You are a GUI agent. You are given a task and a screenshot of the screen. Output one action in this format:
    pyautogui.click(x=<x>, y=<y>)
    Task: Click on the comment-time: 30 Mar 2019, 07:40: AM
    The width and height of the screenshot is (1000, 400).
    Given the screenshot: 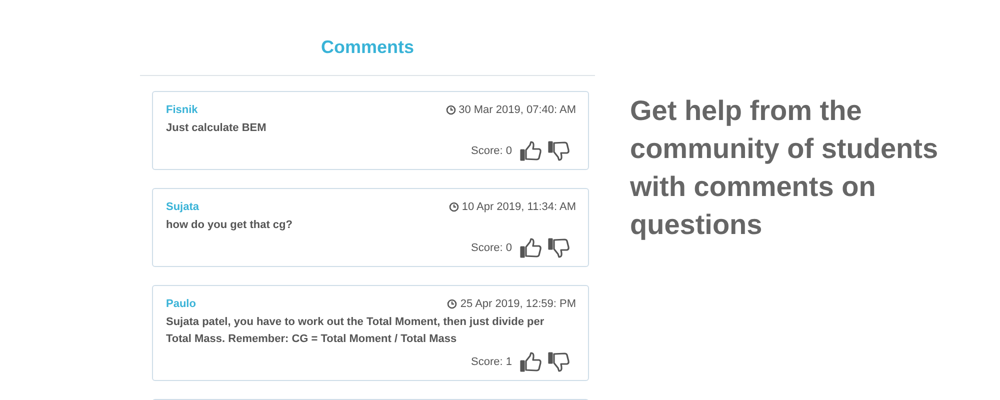 What is the action you would take?
    pyautogui.click(x=517, y=110)
    